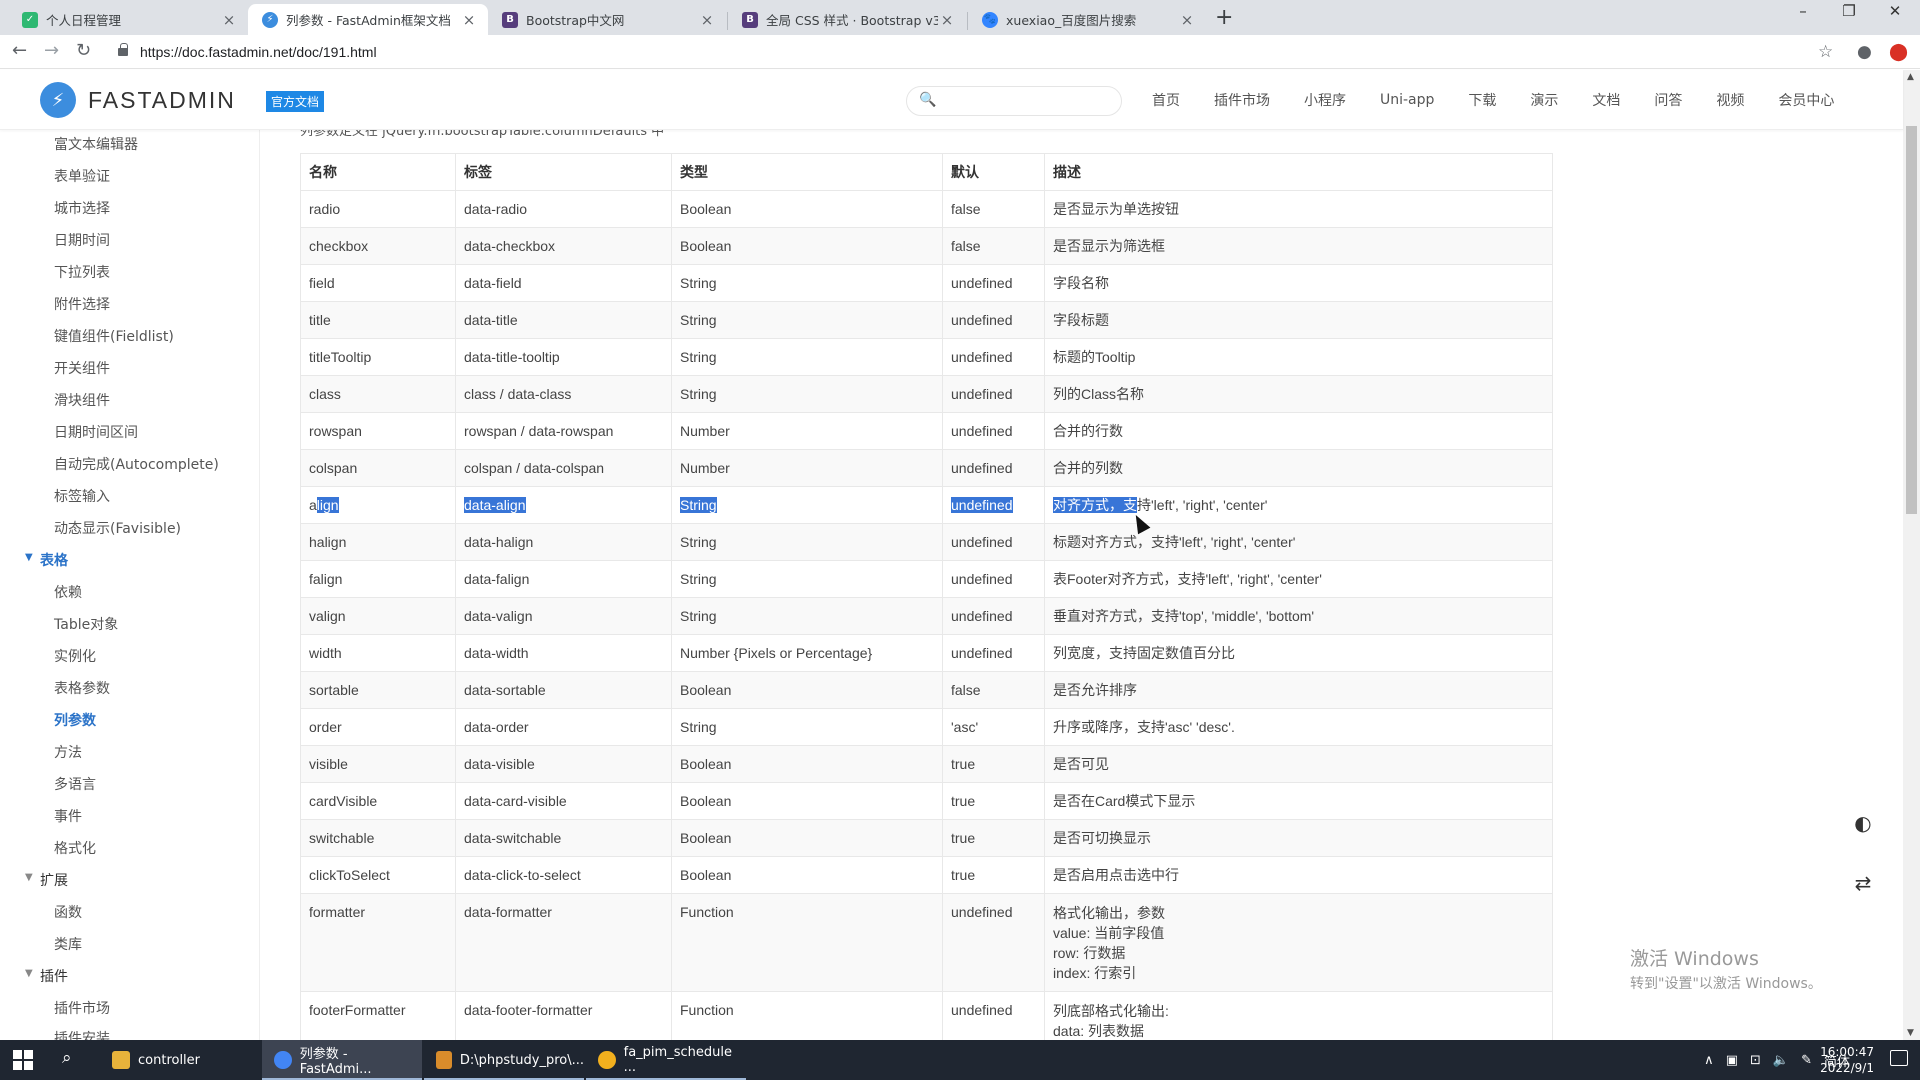  Describe the element at coordinates (82, 1008) in the screenshot. I see `sidebar-item: 插件市场` at that location.